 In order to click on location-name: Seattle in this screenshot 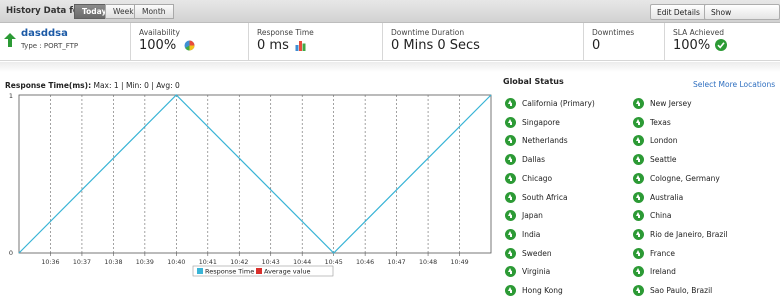, I will do `click(663, 160)`.